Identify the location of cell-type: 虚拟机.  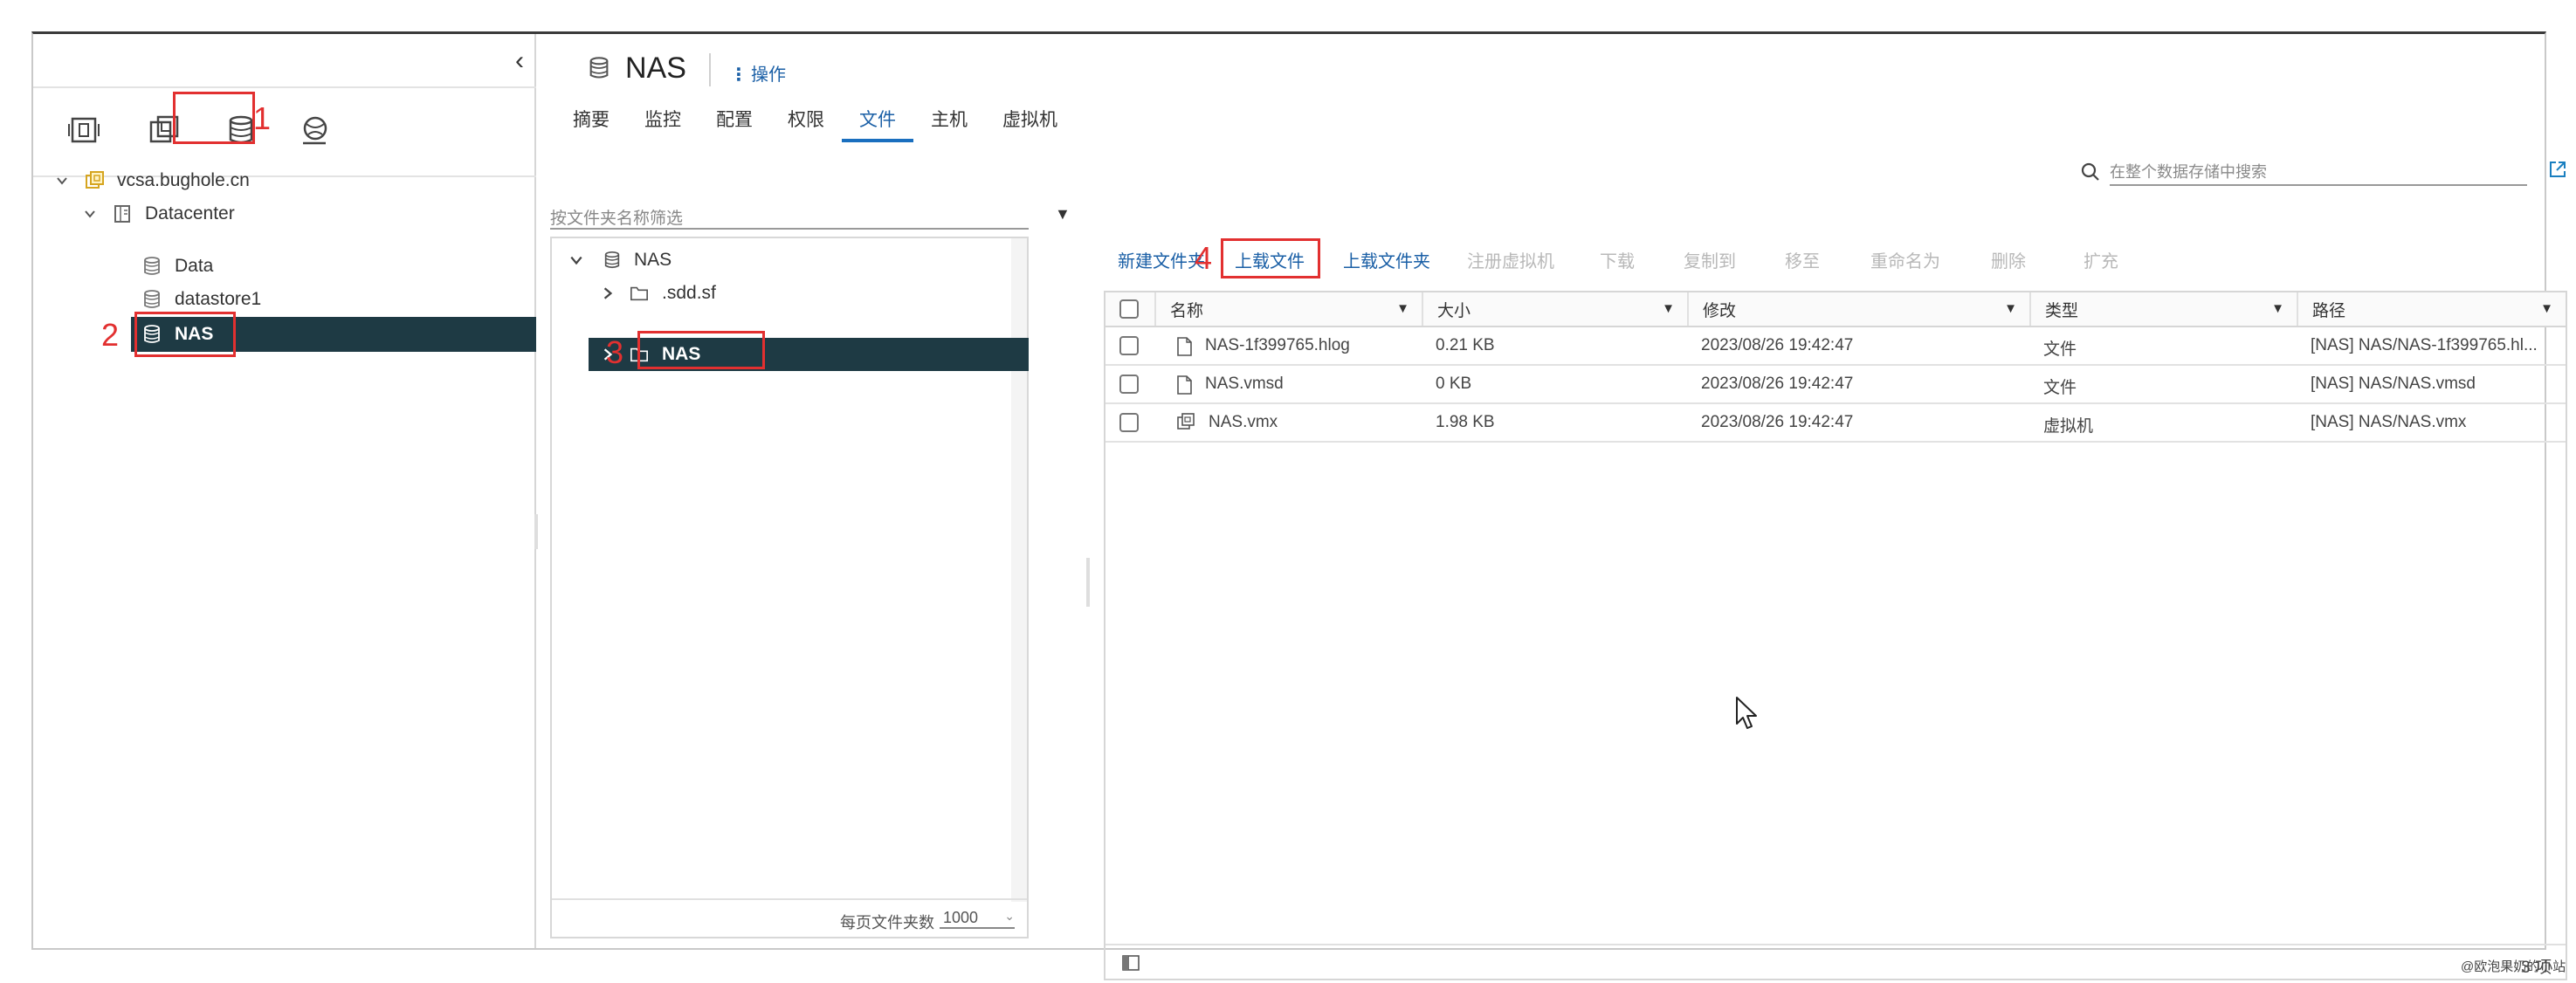
(2068, 426).